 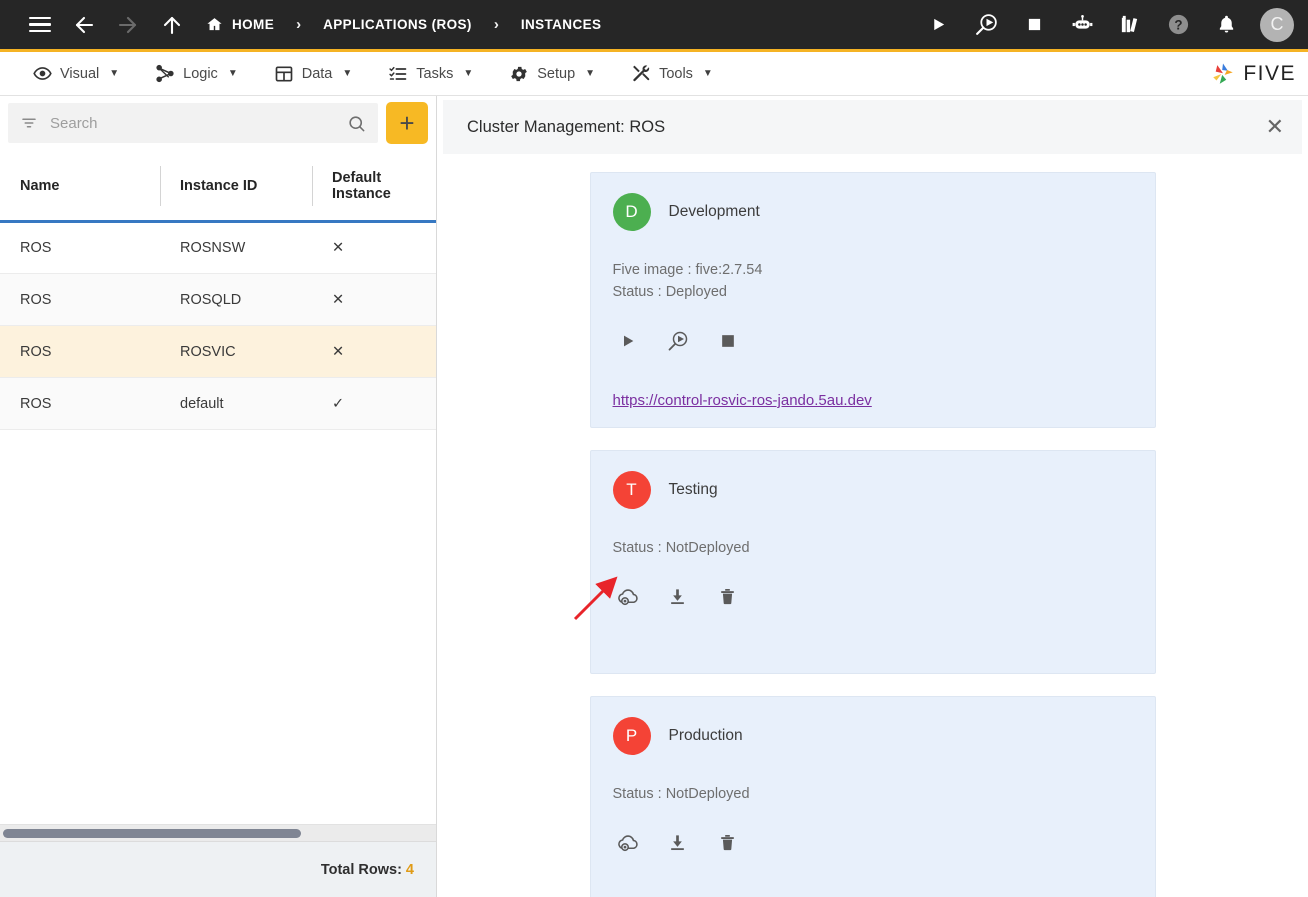 I want to click on menu-item-visual: Visual ▼, so click(x=75, y=74).